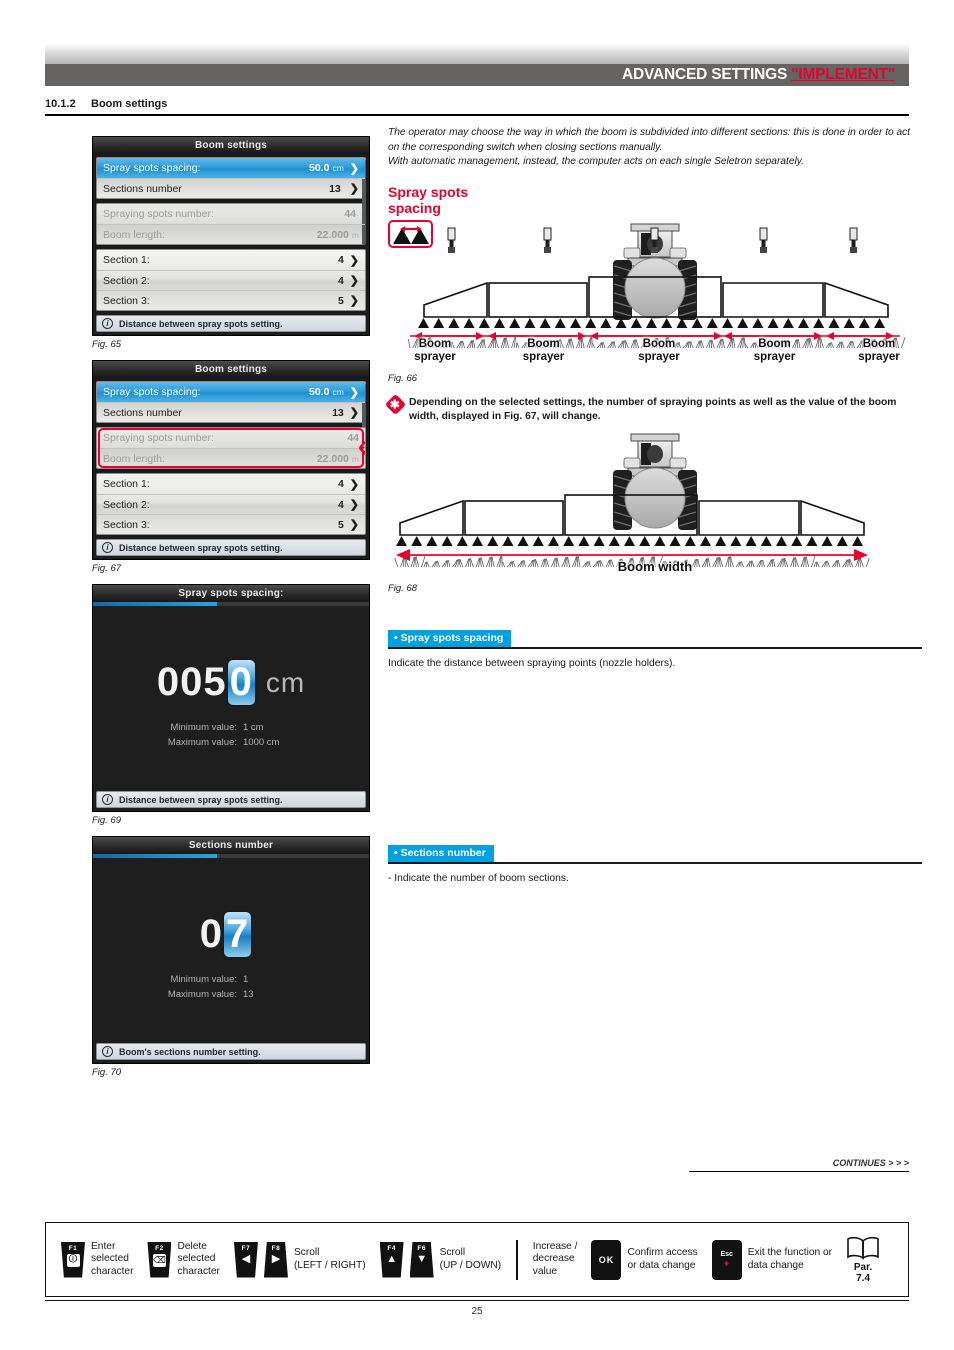 The height and width of the screenshot is (1350, 954). I want to click on f7-key-icon: F7 ◀, so click(245, 1259).